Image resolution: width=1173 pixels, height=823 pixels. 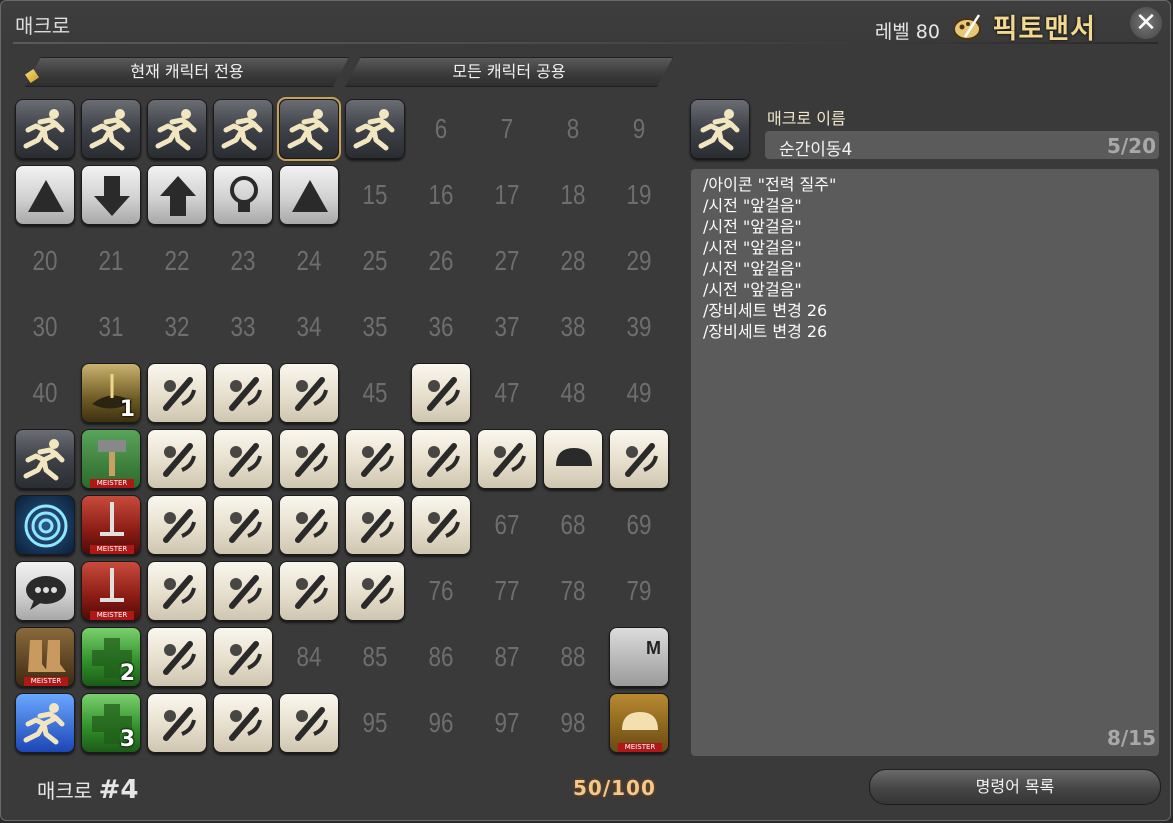 I want to click on macro-slot: 40, so click(x=45, y=393).